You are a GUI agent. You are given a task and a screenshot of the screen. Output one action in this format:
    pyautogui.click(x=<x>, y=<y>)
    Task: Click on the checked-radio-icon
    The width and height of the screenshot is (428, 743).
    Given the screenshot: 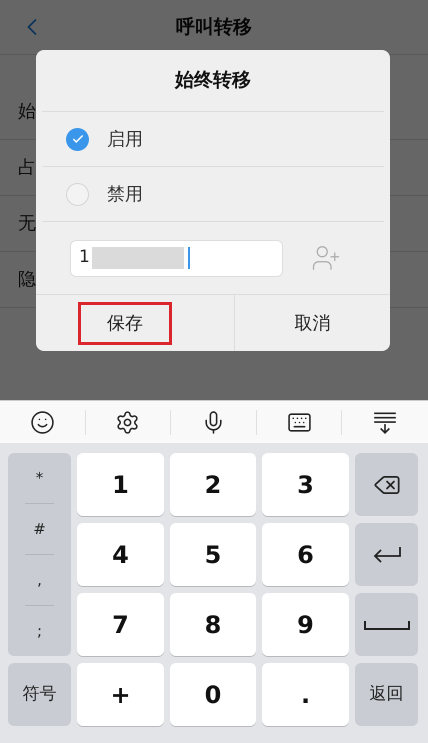 What is the action you would take?
    pyautogui.click(x=77, y=139)
    